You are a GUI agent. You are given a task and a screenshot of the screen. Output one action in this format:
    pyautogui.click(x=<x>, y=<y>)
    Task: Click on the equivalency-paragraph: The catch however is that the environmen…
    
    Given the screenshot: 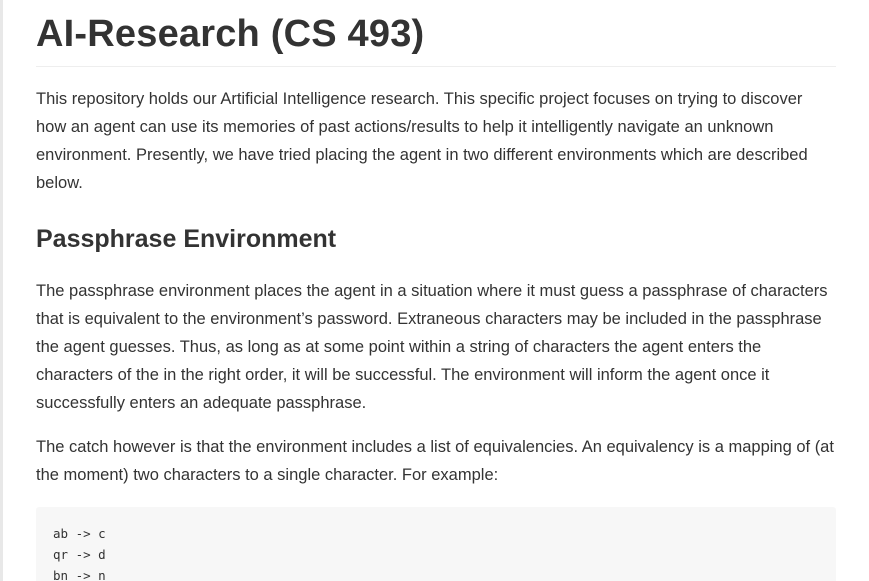 What is the action you would take?
    pyautogui.click(x=435, y=461)
    